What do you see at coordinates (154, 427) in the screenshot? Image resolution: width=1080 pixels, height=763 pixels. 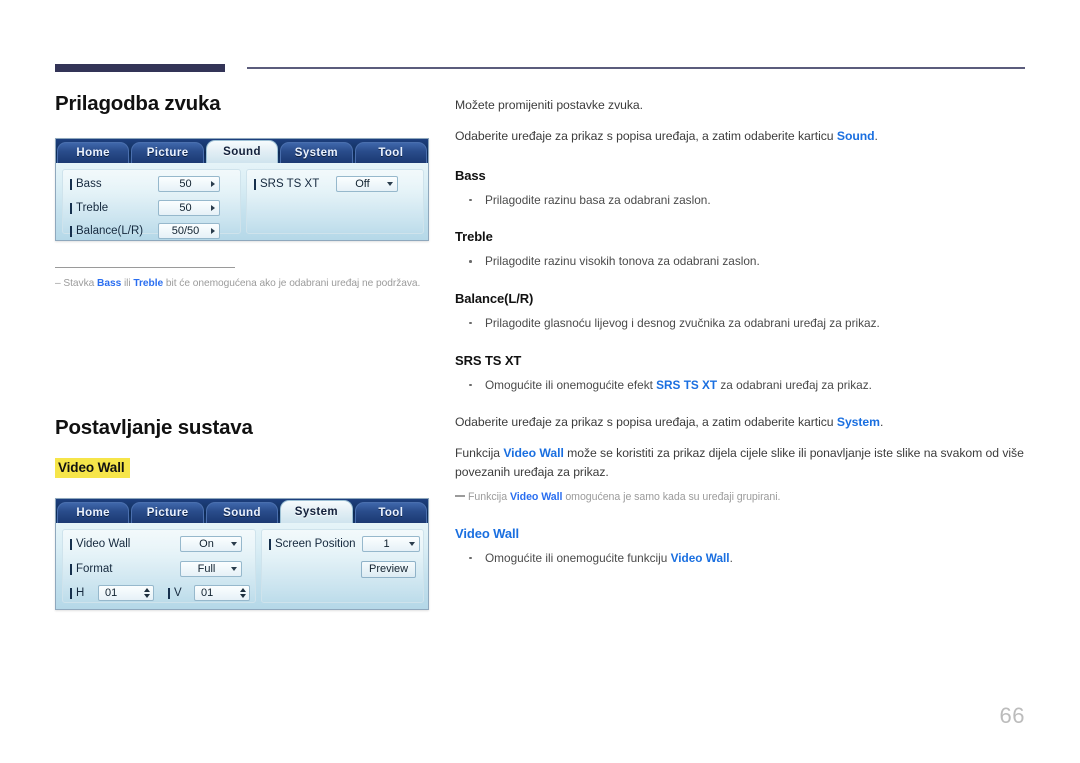 I see `page-title-system: Postavljanje sustava` at bounding box center [154, 427].